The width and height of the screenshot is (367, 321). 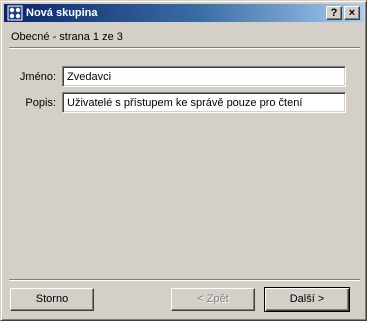 What do you see at coordinates (67, 37) in the screenshot?
I see `page-indicator: Obecné - strana 1 ze 3` at bounding box center [67, 37].